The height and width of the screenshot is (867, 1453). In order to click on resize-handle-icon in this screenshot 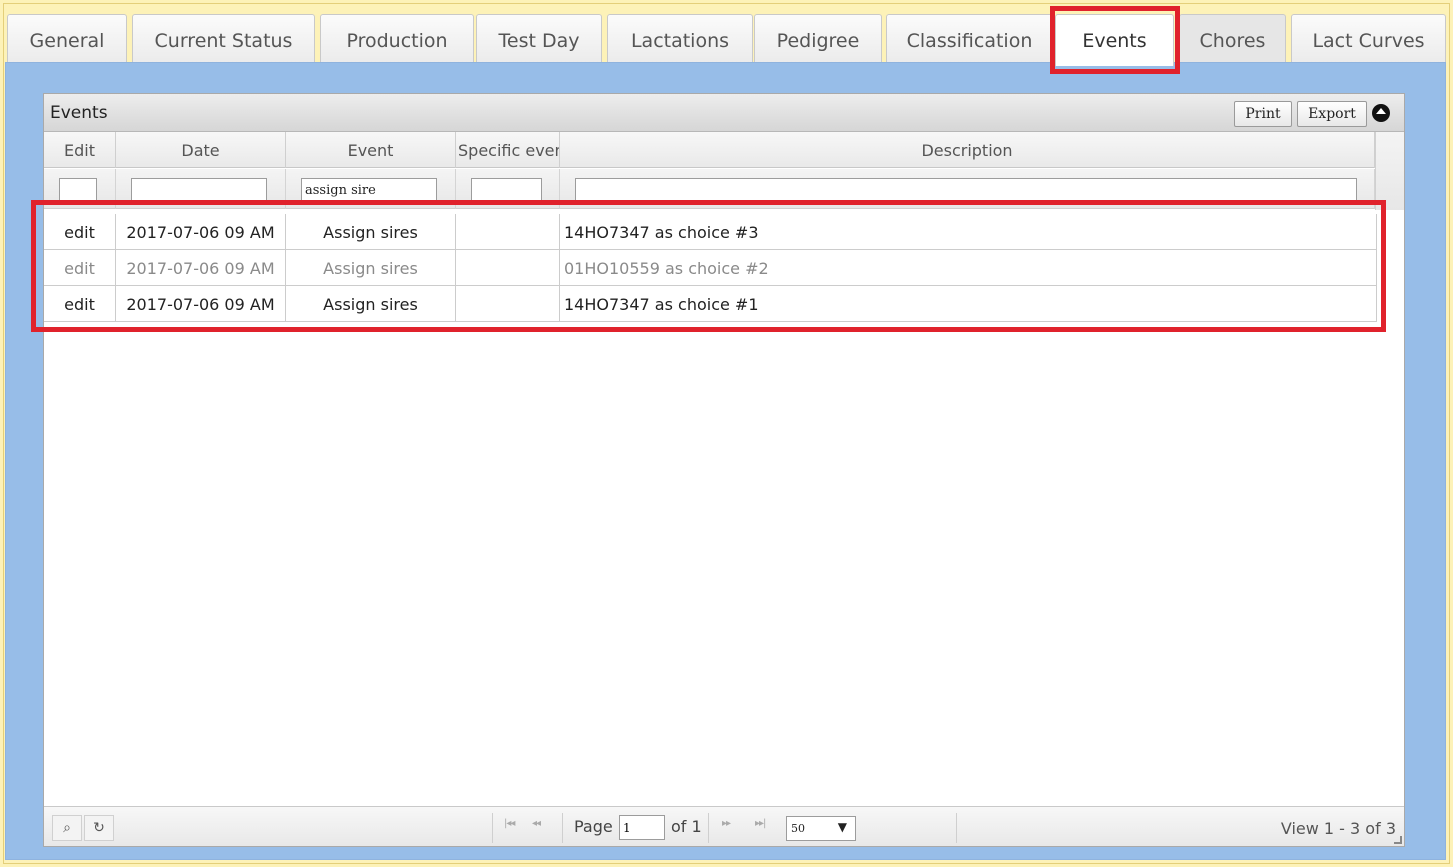, I will do `click(1398, 840)`.